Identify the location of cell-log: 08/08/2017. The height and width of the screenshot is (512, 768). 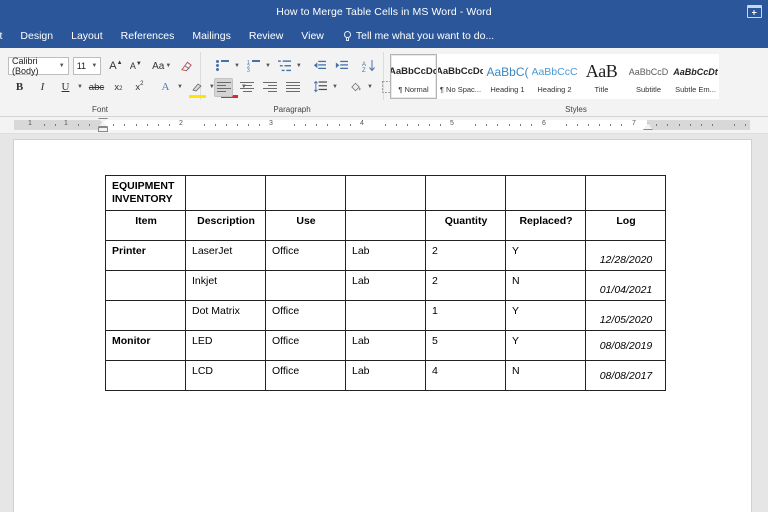
(625, 375).